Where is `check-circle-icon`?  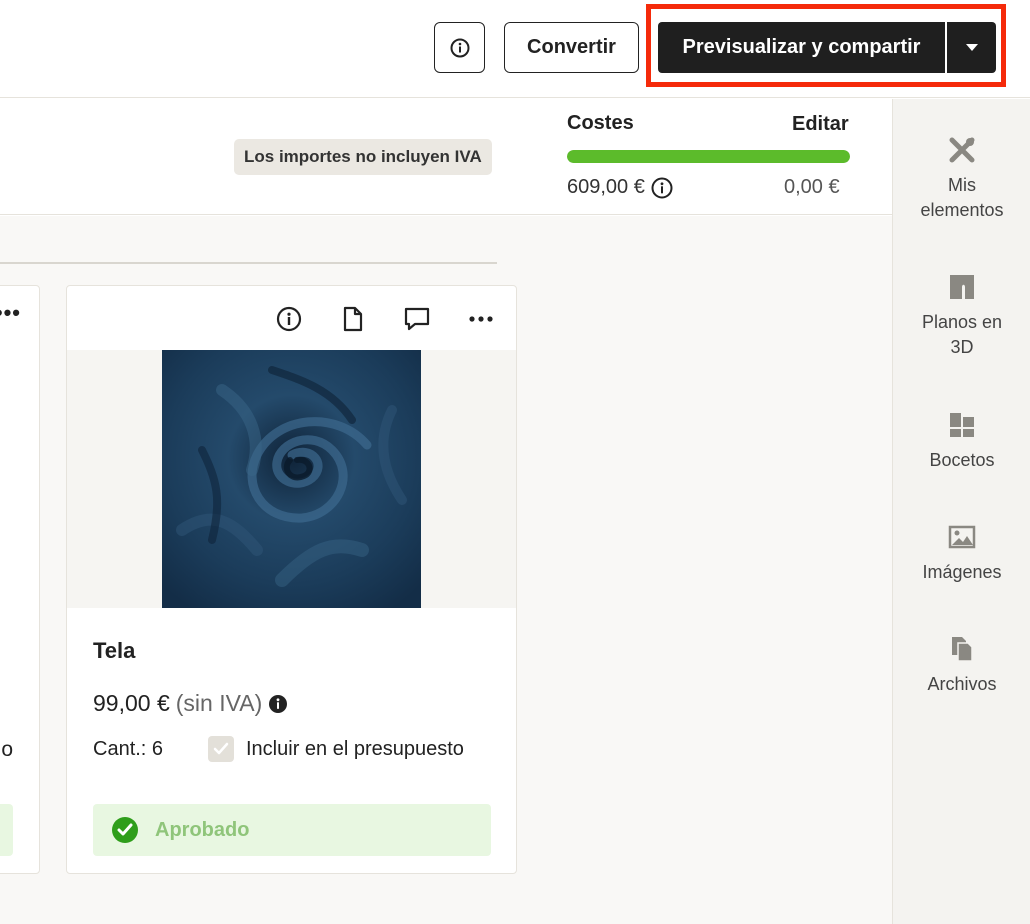 check-circle-icon is located at coordinates (125, 830).